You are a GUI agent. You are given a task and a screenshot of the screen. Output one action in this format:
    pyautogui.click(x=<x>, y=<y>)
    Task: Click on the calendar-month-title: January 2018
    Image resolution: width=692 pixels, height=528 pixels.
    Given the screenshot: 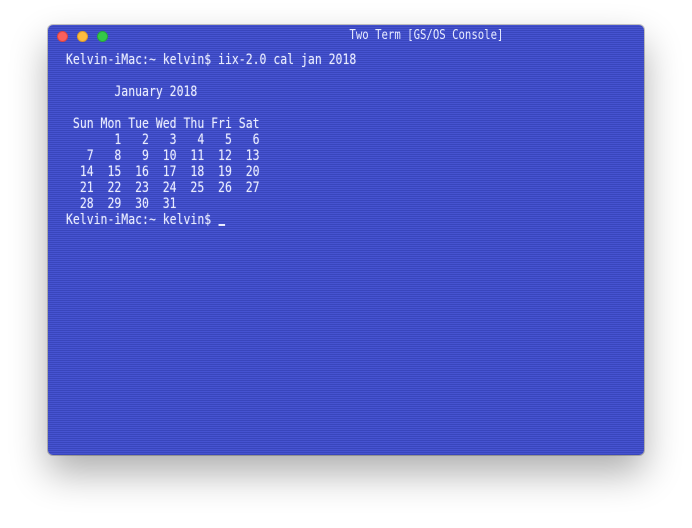 What is the action you would take?
    pyautogui.click(x=132, y=92)
    